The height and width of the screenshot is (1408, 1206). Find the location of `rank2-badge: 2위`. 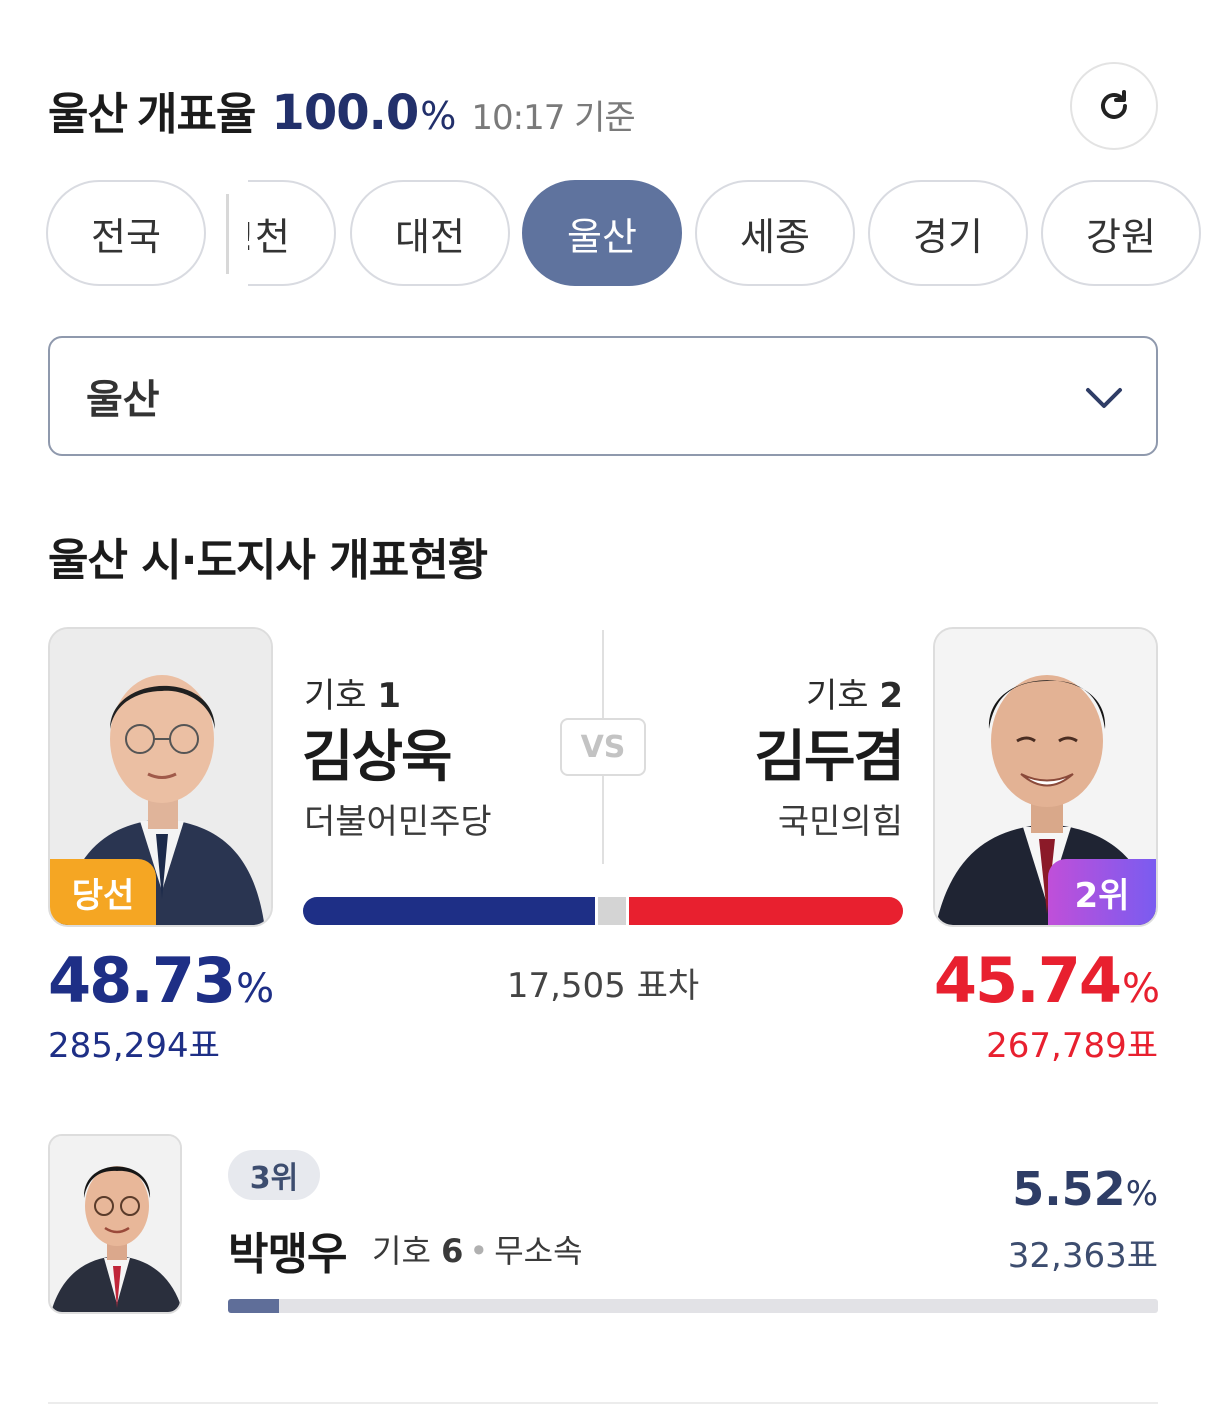

rank2-badge: 2위 is located at coordinates (1102, 892).